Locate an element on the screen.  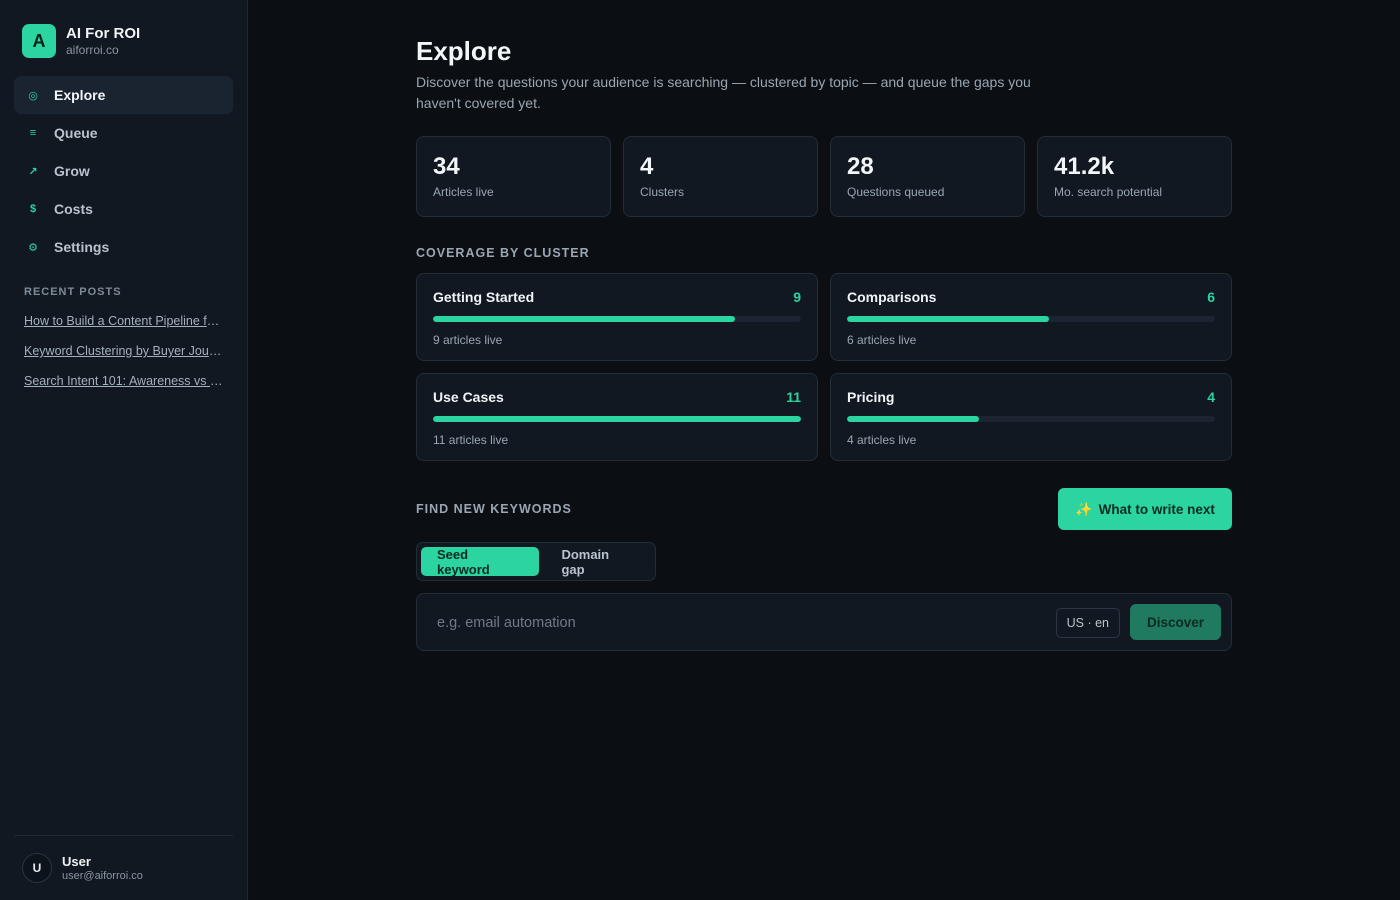
cluster-count: 4 is located at coordinates (1211, 397).